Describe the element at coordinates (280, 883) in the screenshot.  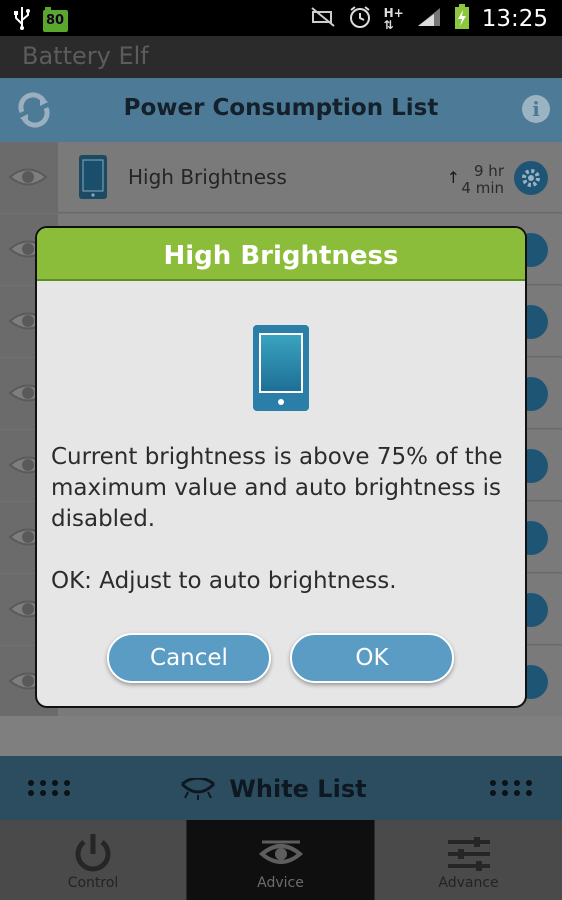
I see `tab-label: Advice` at that location.